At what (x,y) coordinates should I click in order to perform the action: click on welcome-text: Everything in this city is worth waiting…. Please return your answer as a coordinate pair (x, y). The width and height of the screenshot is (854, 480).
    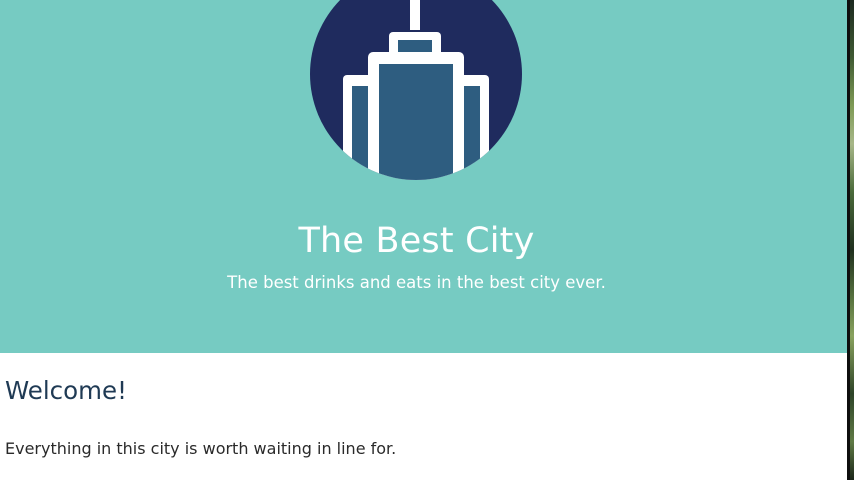
    Looking at the image, I should click on (201, 448).